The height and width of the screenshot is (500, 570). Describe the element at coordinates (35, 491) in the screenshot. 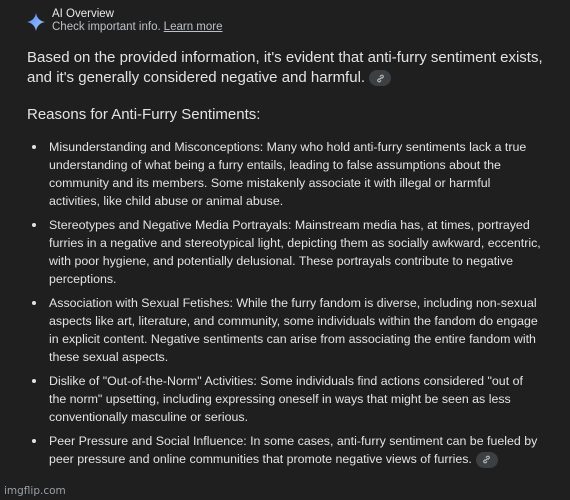

I see `watermark: imgflip.com` at that location.